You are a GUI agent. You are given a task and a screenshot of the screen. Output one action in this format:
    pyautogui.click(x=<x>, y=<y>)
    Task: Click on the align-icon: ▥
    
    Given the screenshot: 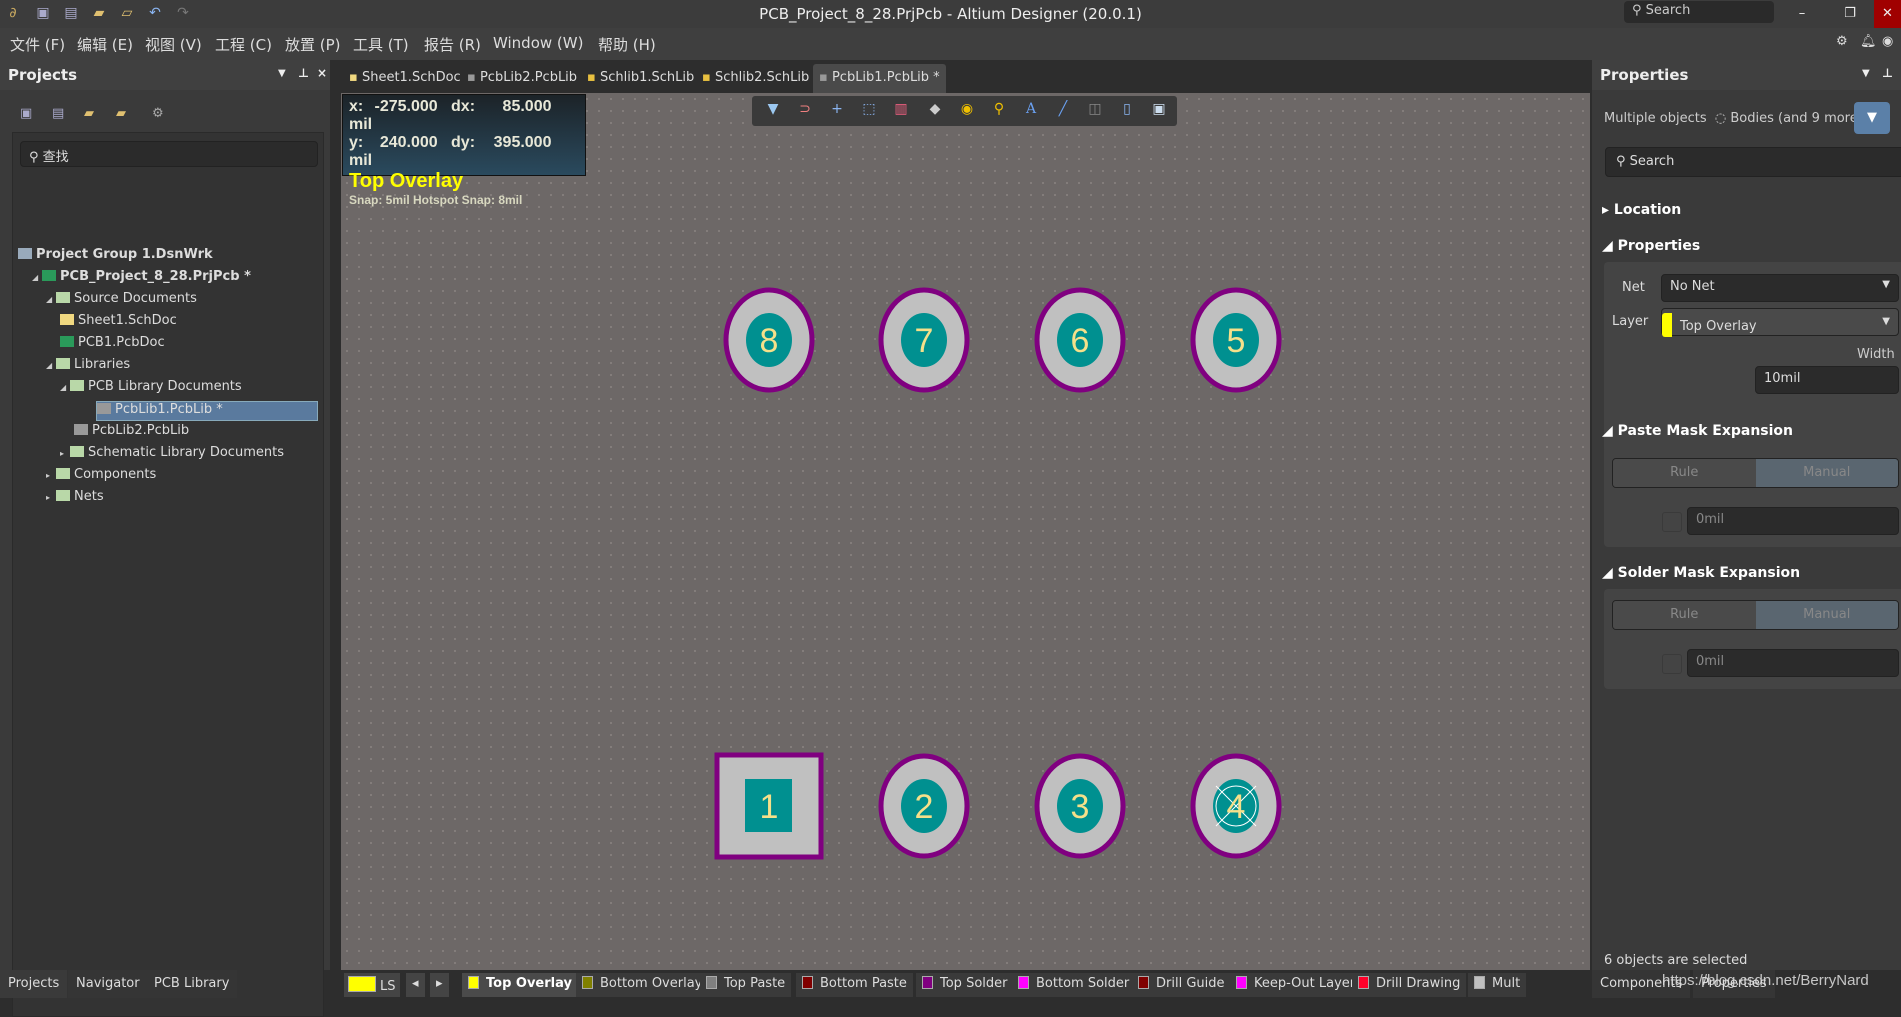 What is the action you would take?
    pyautogui.click(x=901, y=111)
    